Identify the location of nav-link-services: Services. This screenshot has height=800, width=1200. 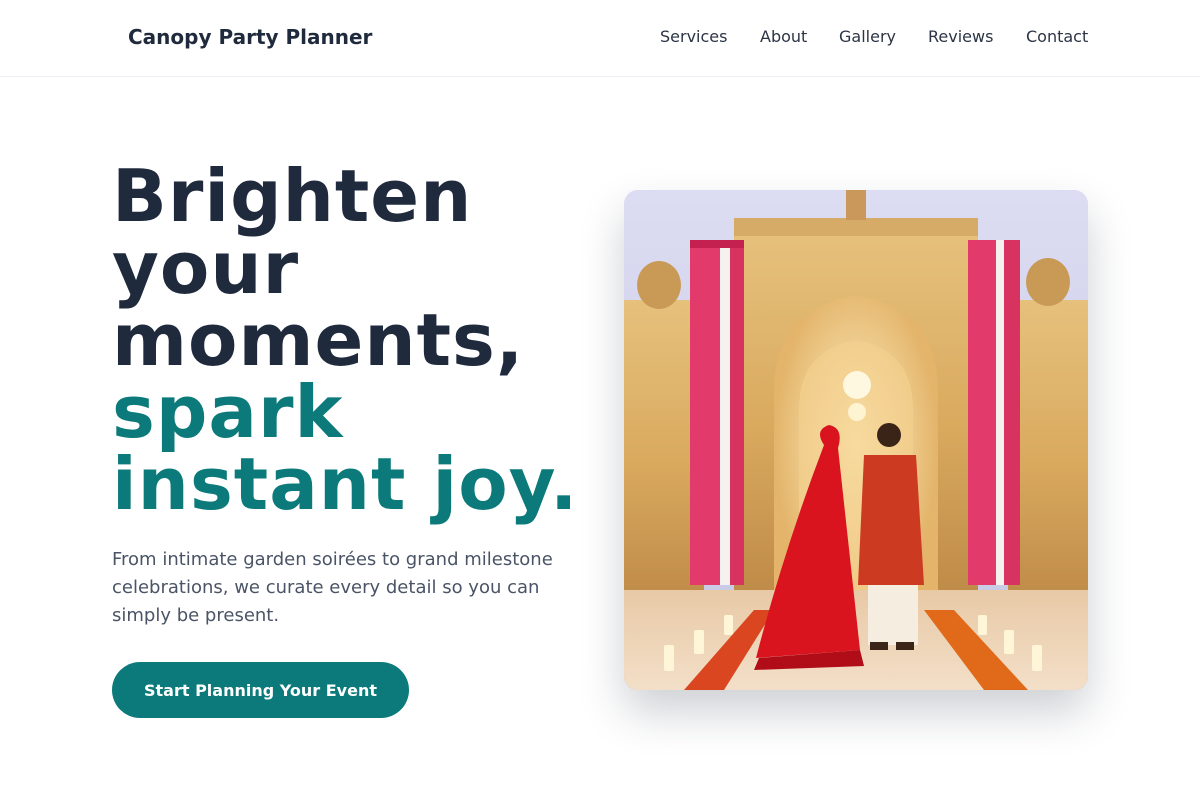
(693, 36).